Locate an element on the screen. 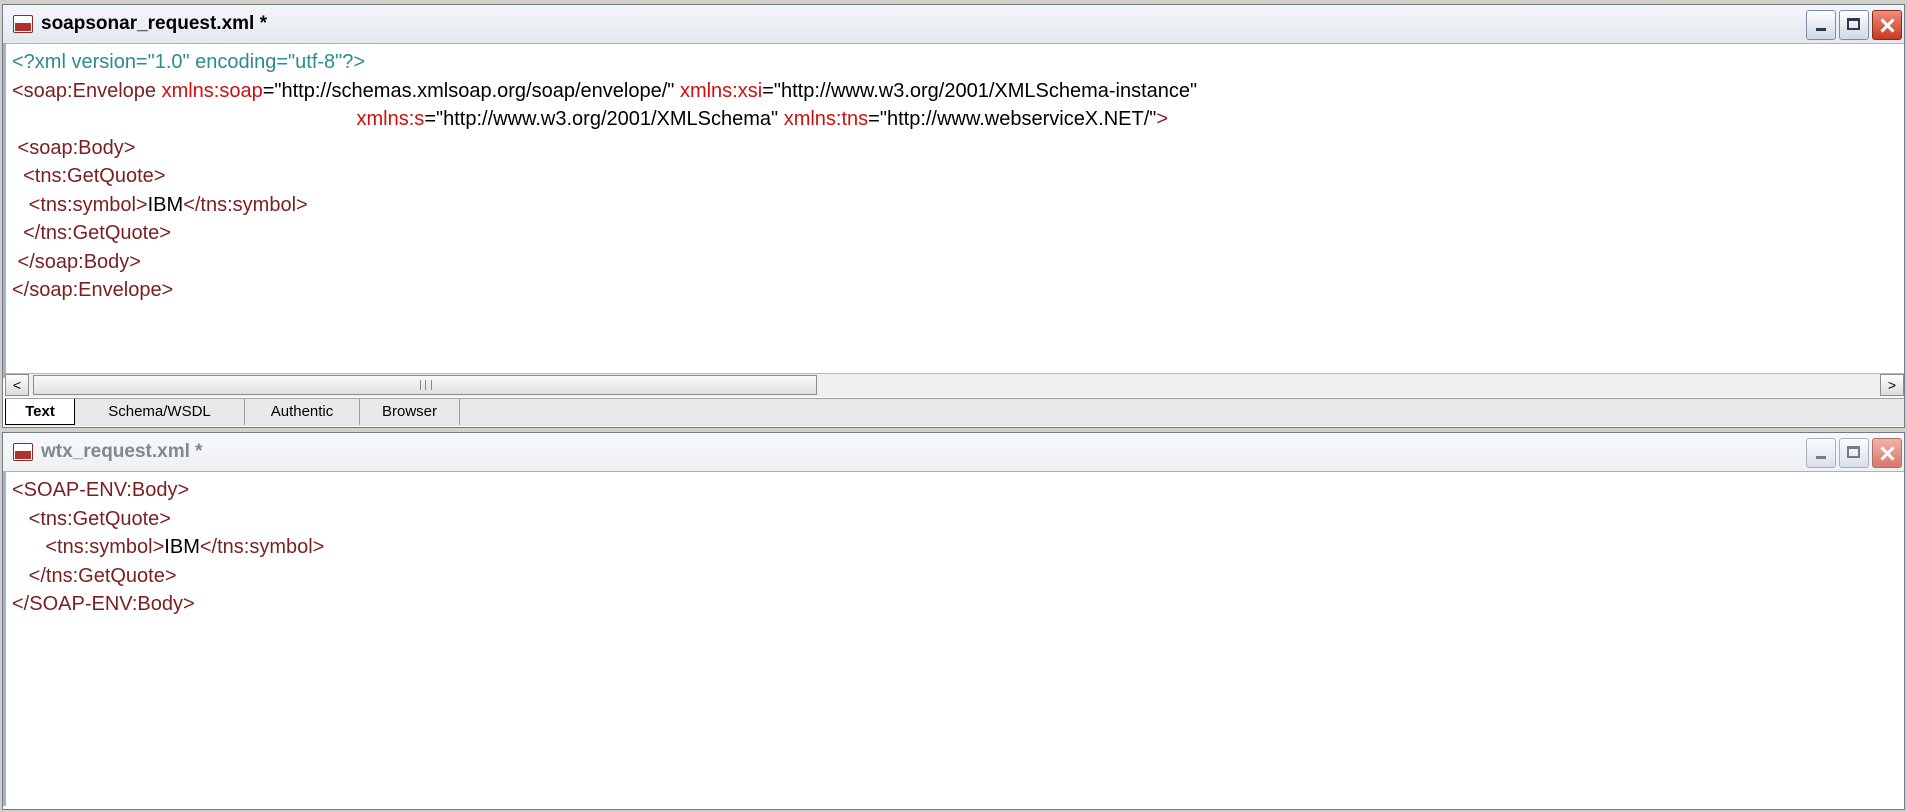 Image resolution: width=1907 pixels, height=812 pixels. code-token: xmlns:tns is located at coordinates (826, 119).